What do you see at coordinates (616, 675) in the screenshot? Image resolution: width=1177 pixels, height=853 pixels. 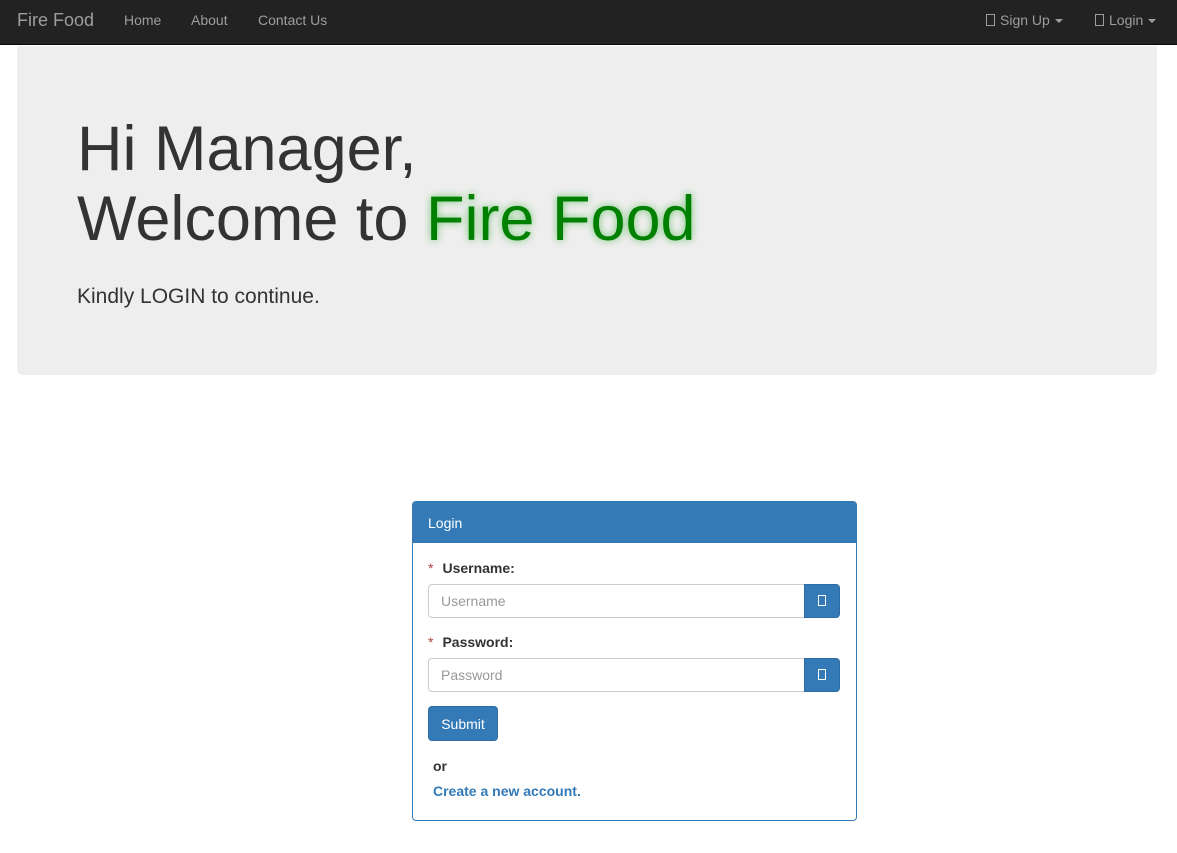 I see `password-input` at bounding box center [616, 675].